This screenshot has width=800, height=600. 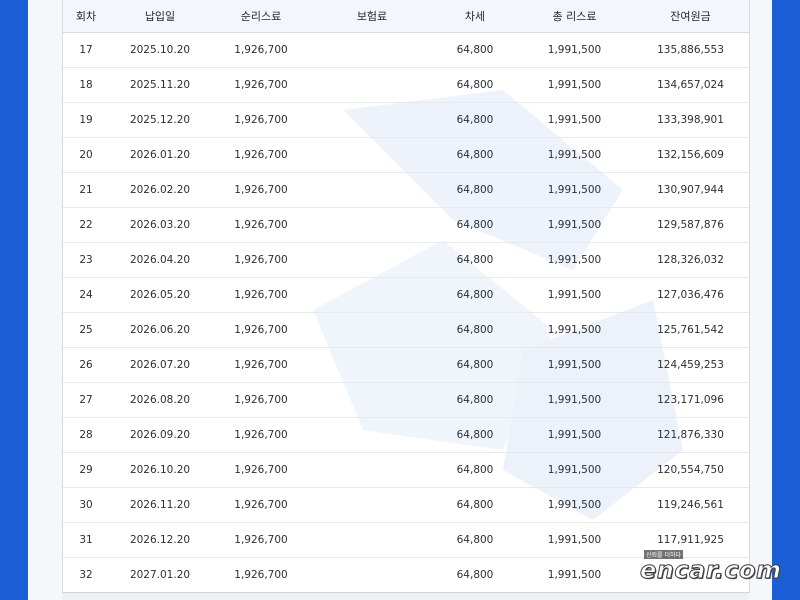 I want to click on header-net-lease-fee: 순리스료, so click(x=261, y=16).